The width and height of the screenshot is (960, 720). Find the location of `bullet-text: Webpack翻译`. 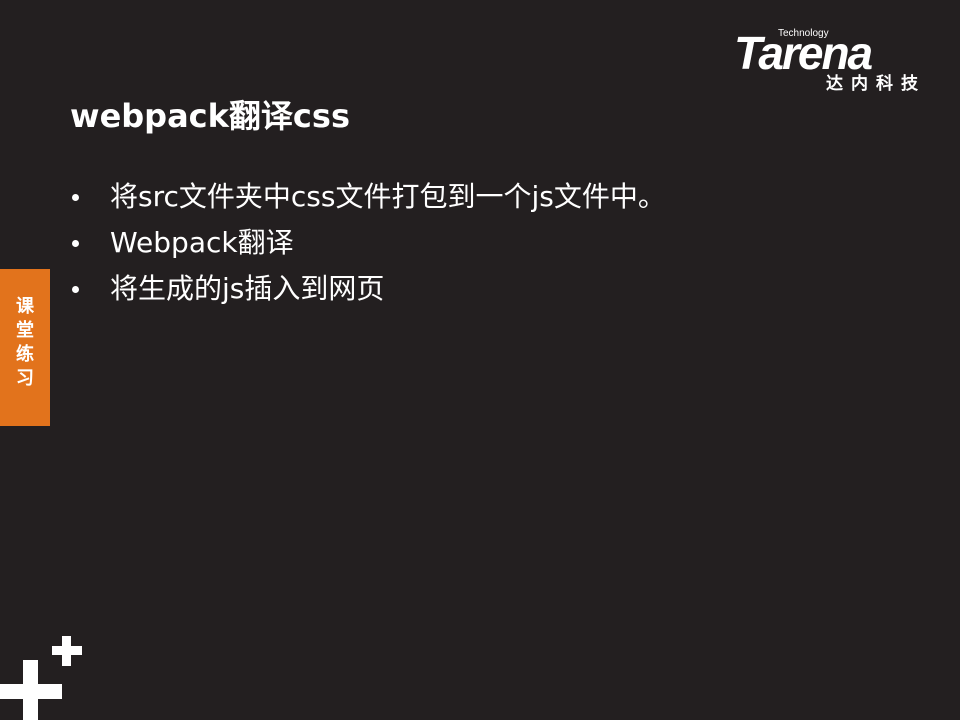

bullet-text: Webpack翻译 is located at coordinates (202, 242).